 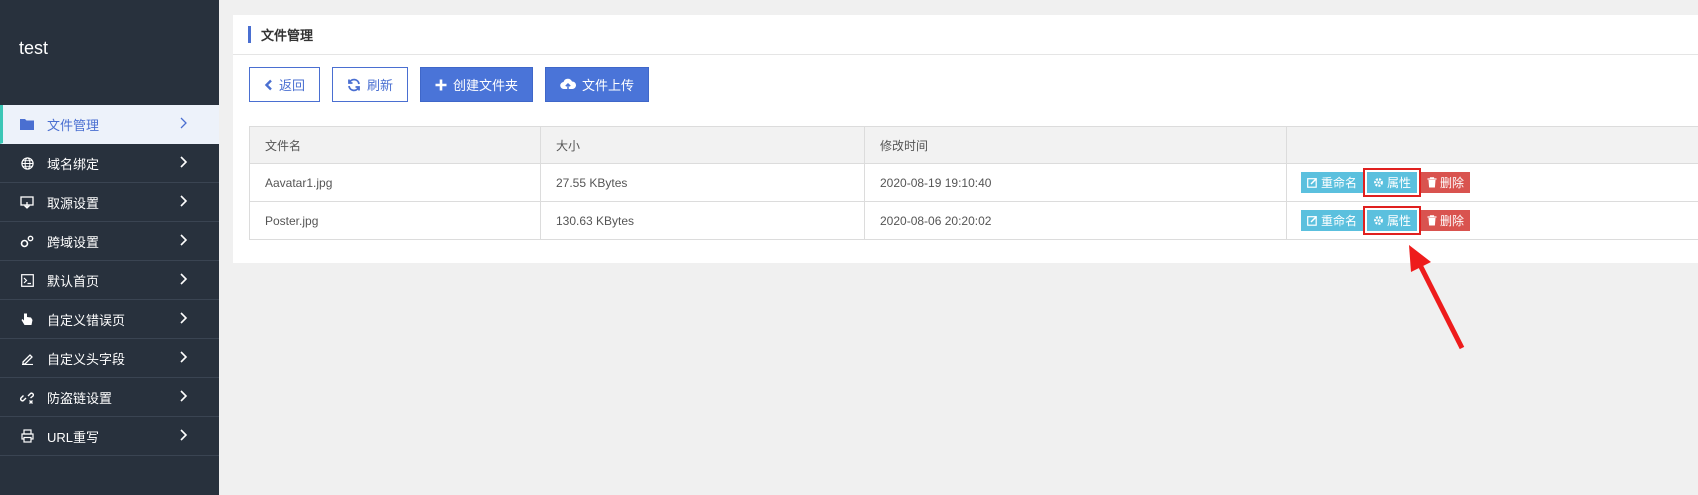 I want to click on file-name: Poster.jpg, so click(x=395, y=220).